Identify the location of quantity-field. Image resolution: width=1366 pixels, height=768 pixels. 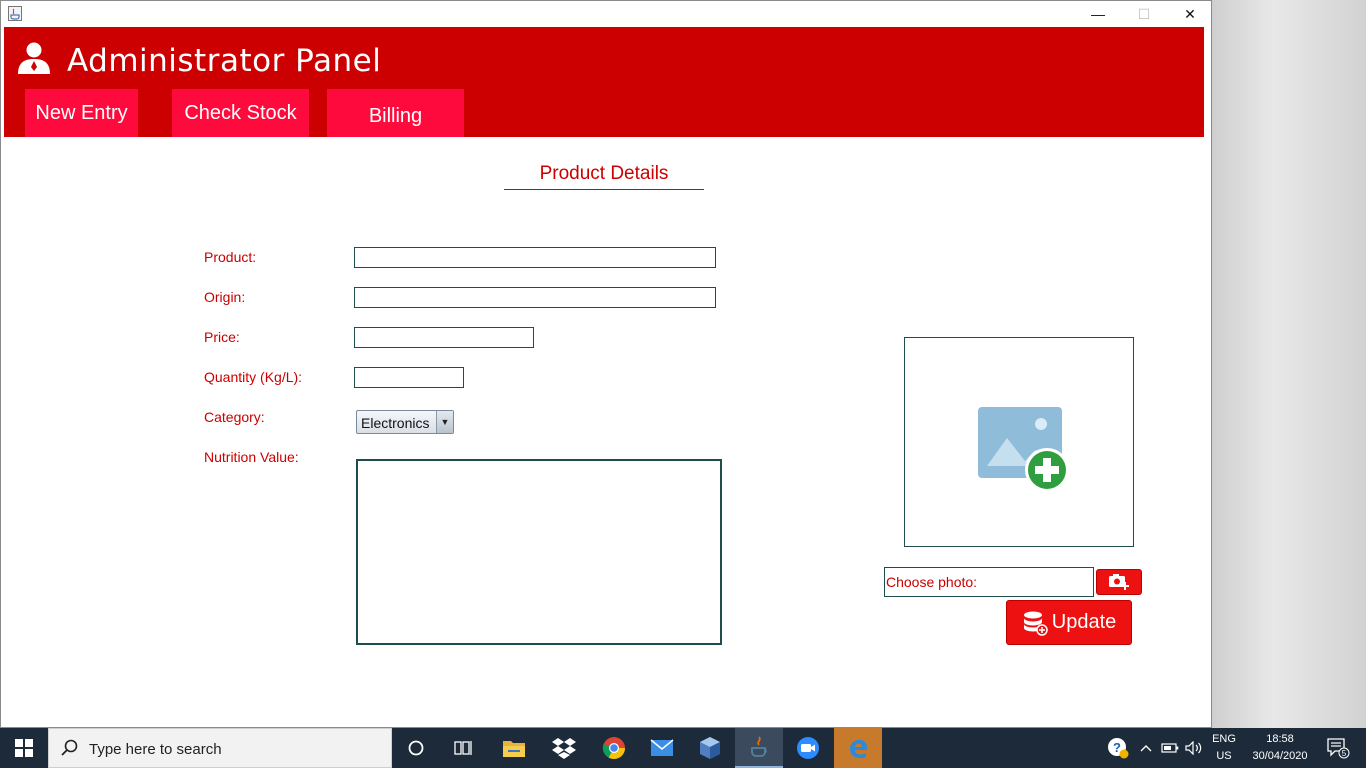
(409, 377).